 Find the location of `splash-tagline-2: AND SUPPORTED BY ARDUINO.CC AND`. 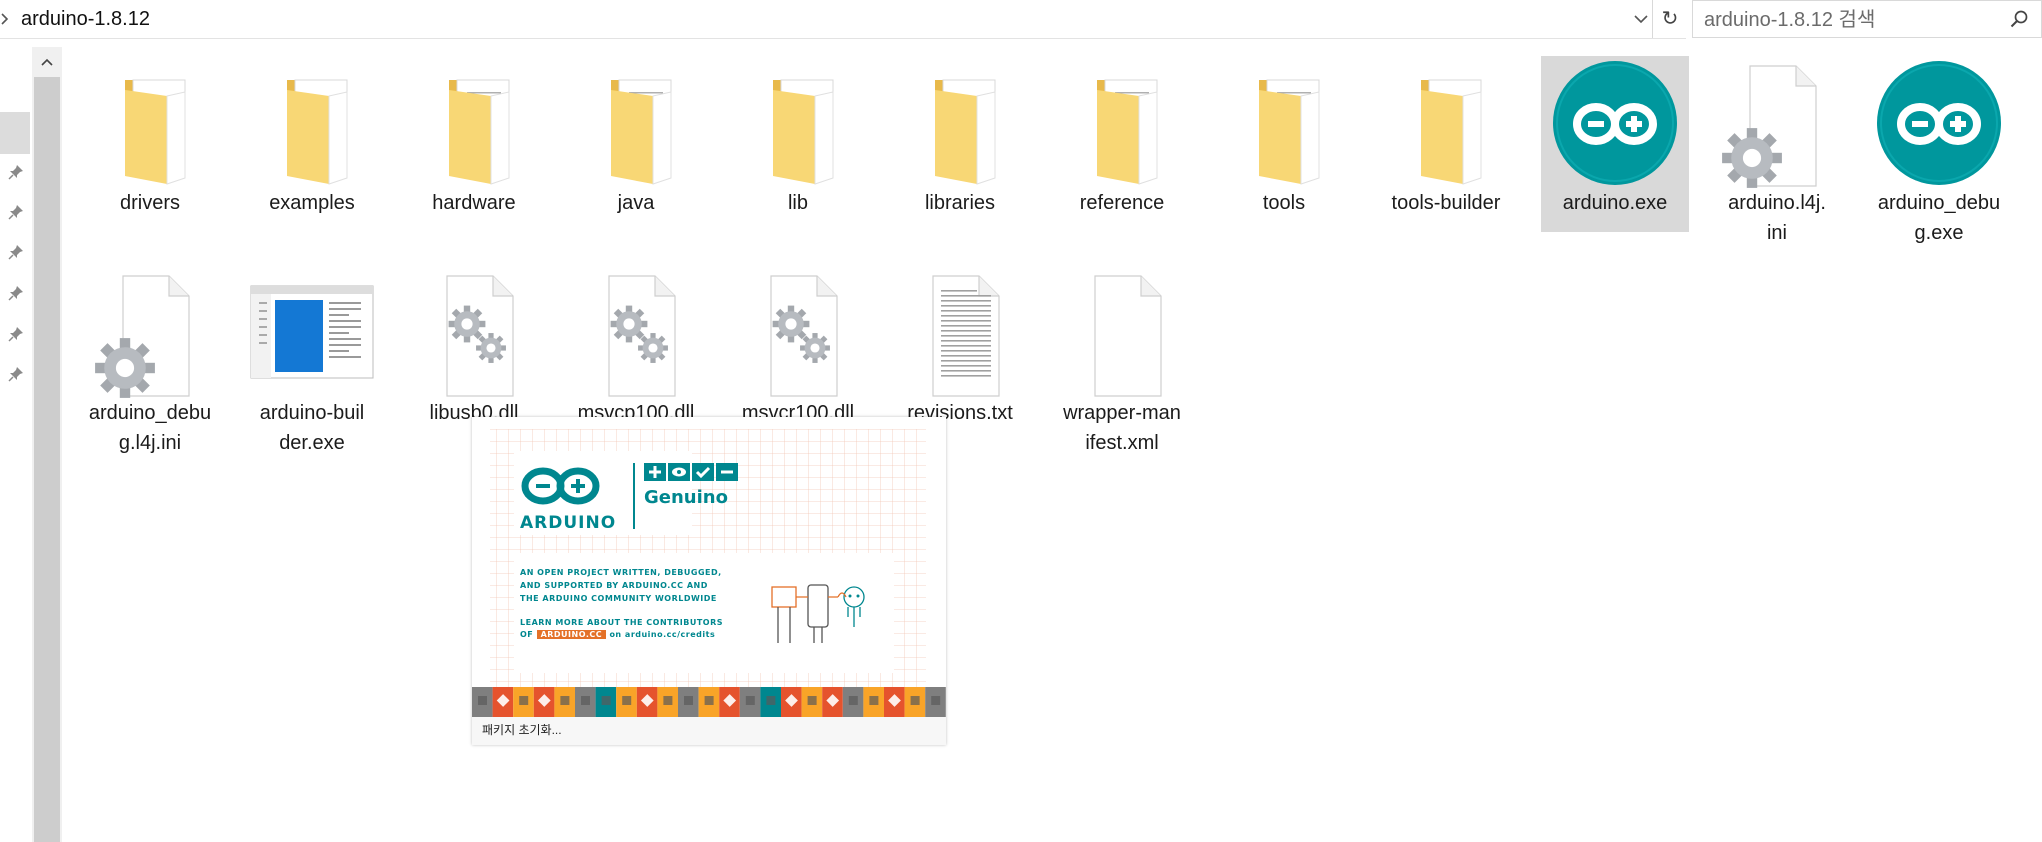

splash-tagline-2: AND SUPPORTED BY ARDUINO.CC AND is located at coordinates (614, 585).